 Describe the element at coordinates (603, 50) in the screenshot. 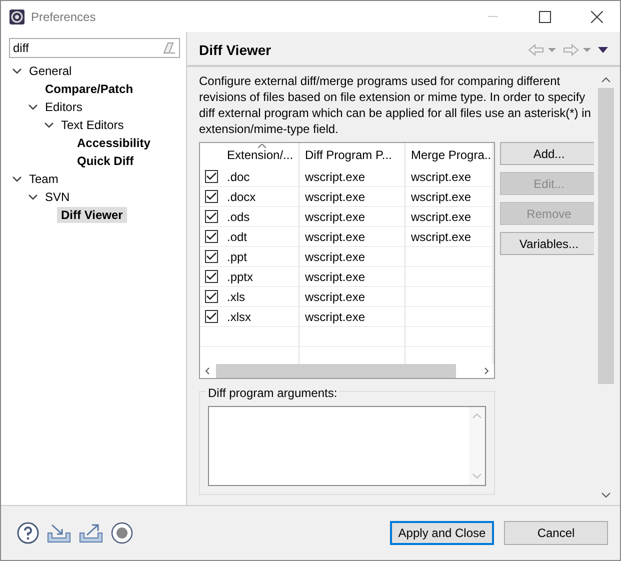

I see `view-menu-icon` at that location.